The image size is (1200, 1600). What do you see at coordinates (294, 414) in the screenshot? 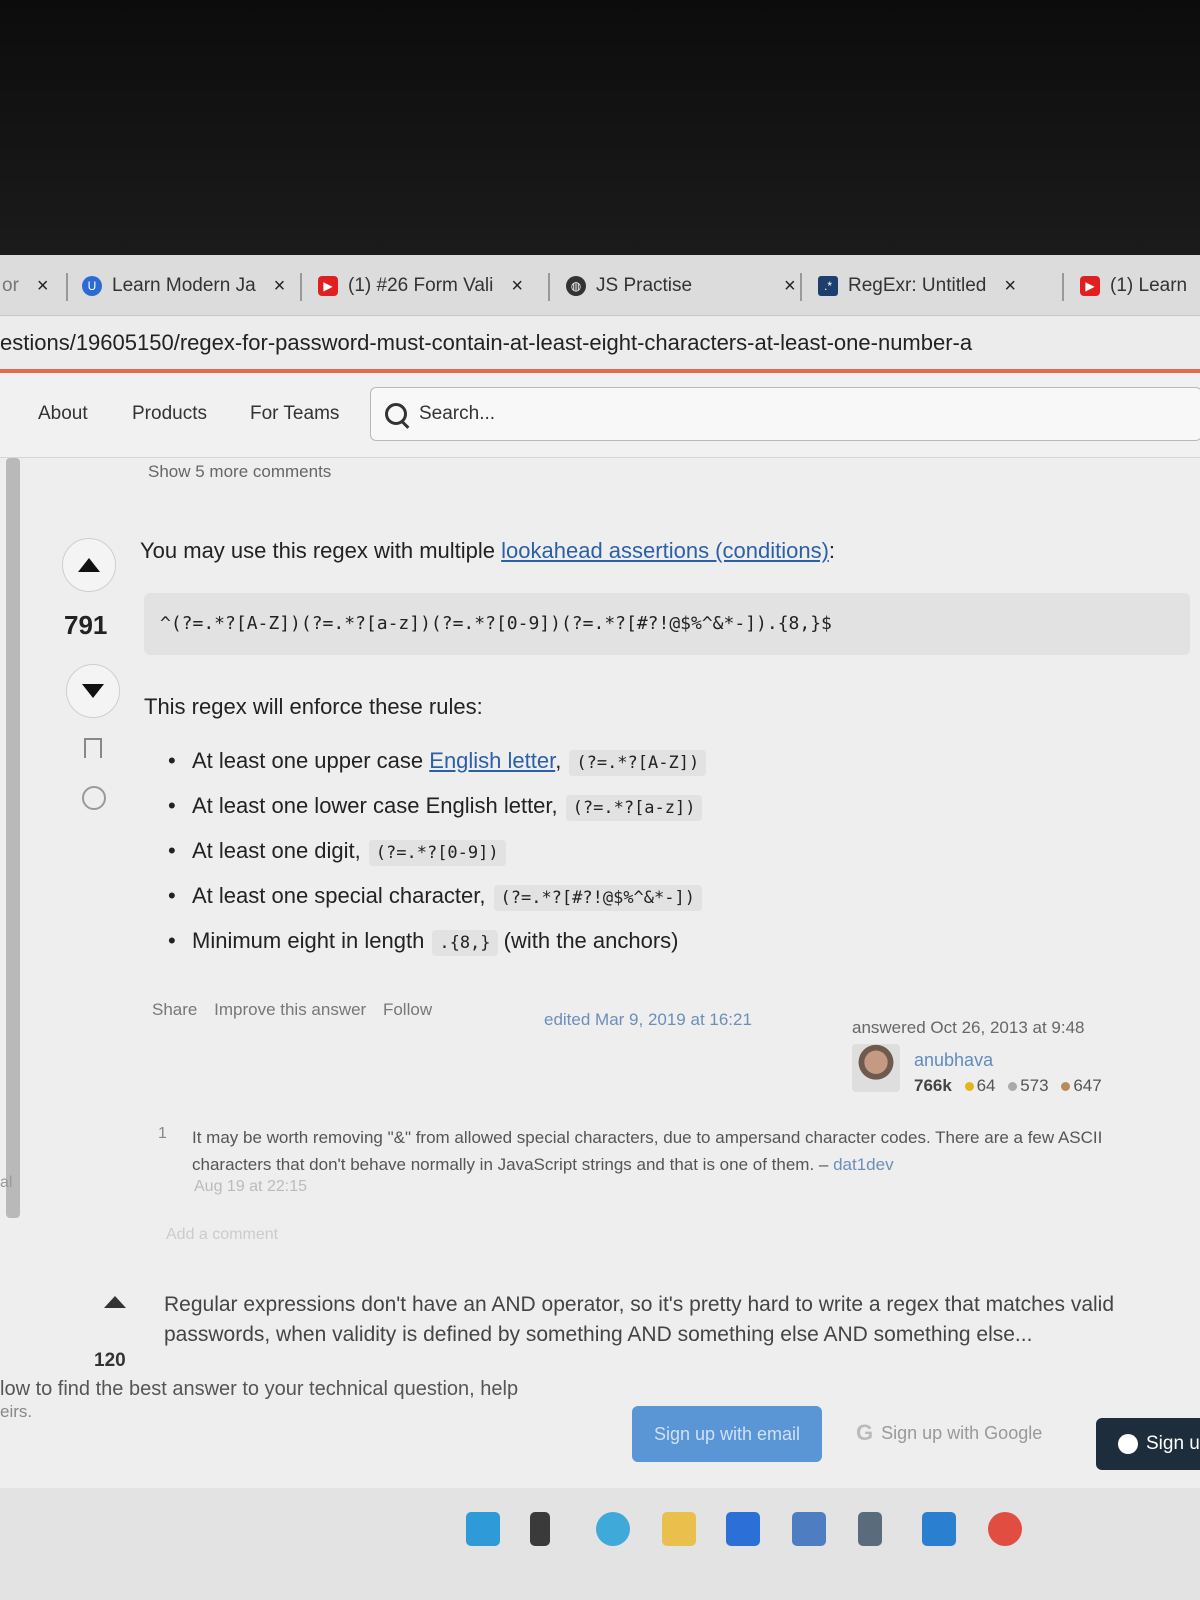
I see `nav-for-teams: For Teams` at bounding box center [294, 414].